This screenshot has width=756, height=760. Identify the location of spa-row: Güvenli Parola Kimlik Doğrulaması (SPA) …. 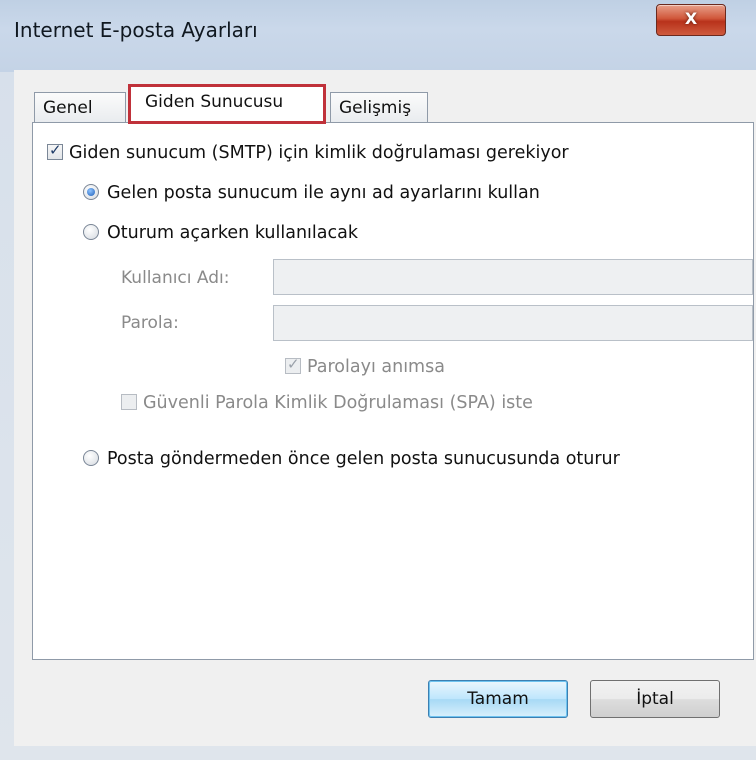
(327, 403).